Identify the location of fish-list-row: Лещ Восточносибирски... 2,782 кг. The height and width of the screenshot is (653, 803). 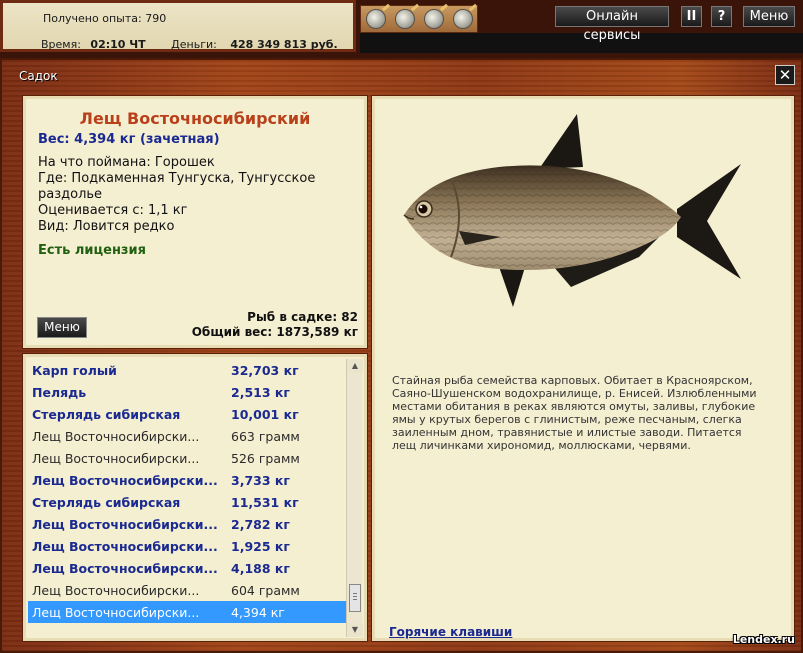
(188, 524).